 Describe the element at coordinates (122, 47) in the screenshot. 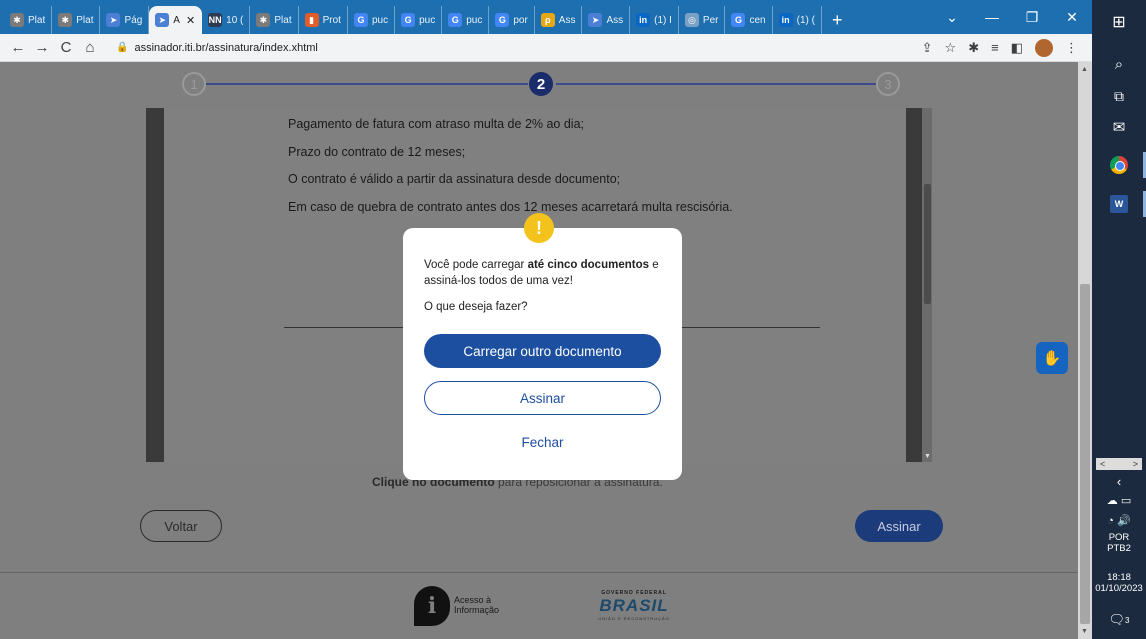

I see `lock-icon: 🔒` at that location.